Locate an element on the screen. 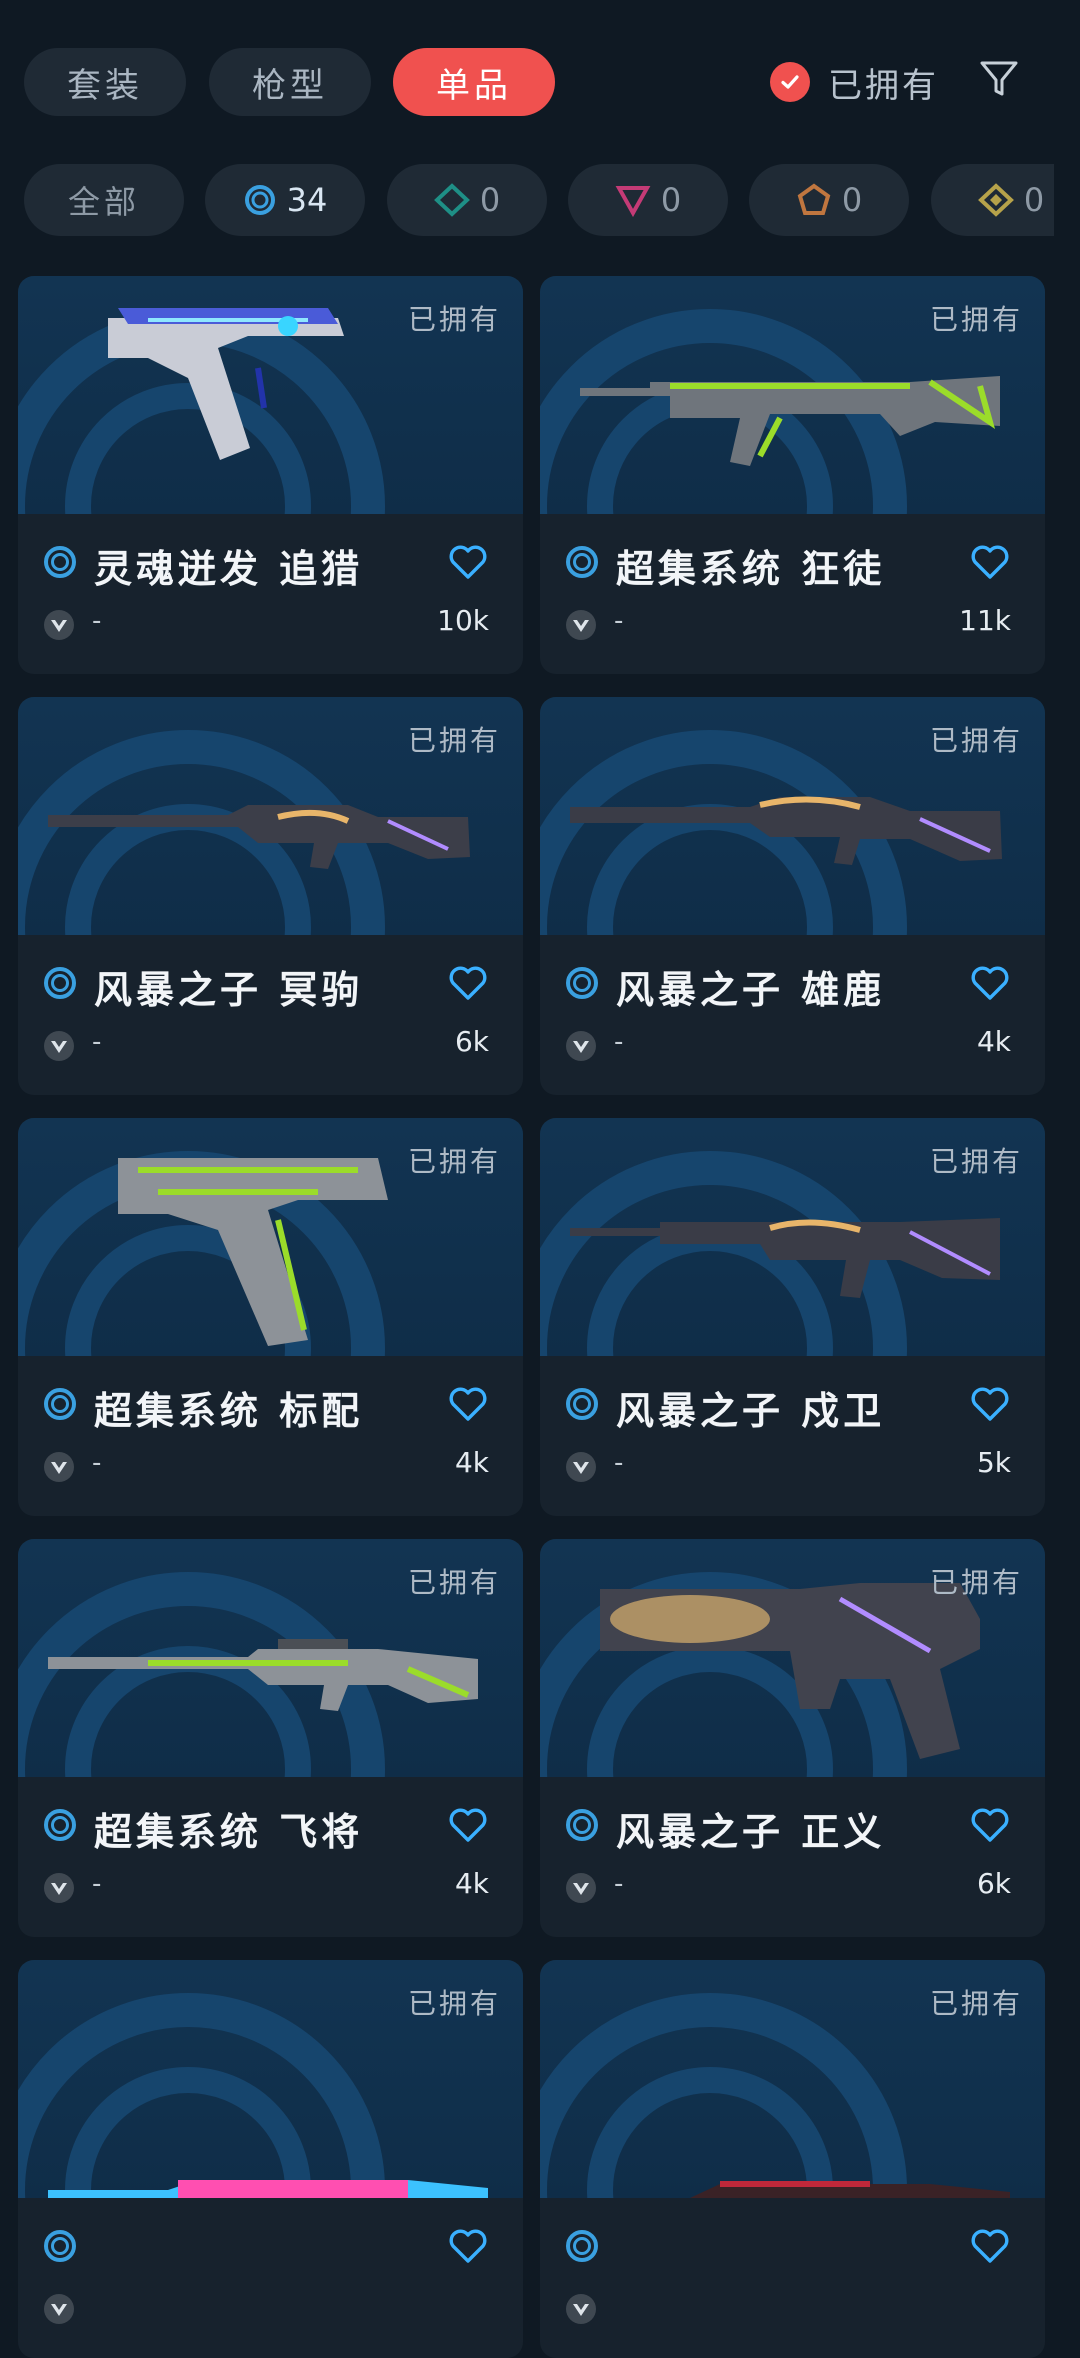 The image size is (1080, 2358). chip-diamond-tier: 0 is located at coordinates (467, 200).